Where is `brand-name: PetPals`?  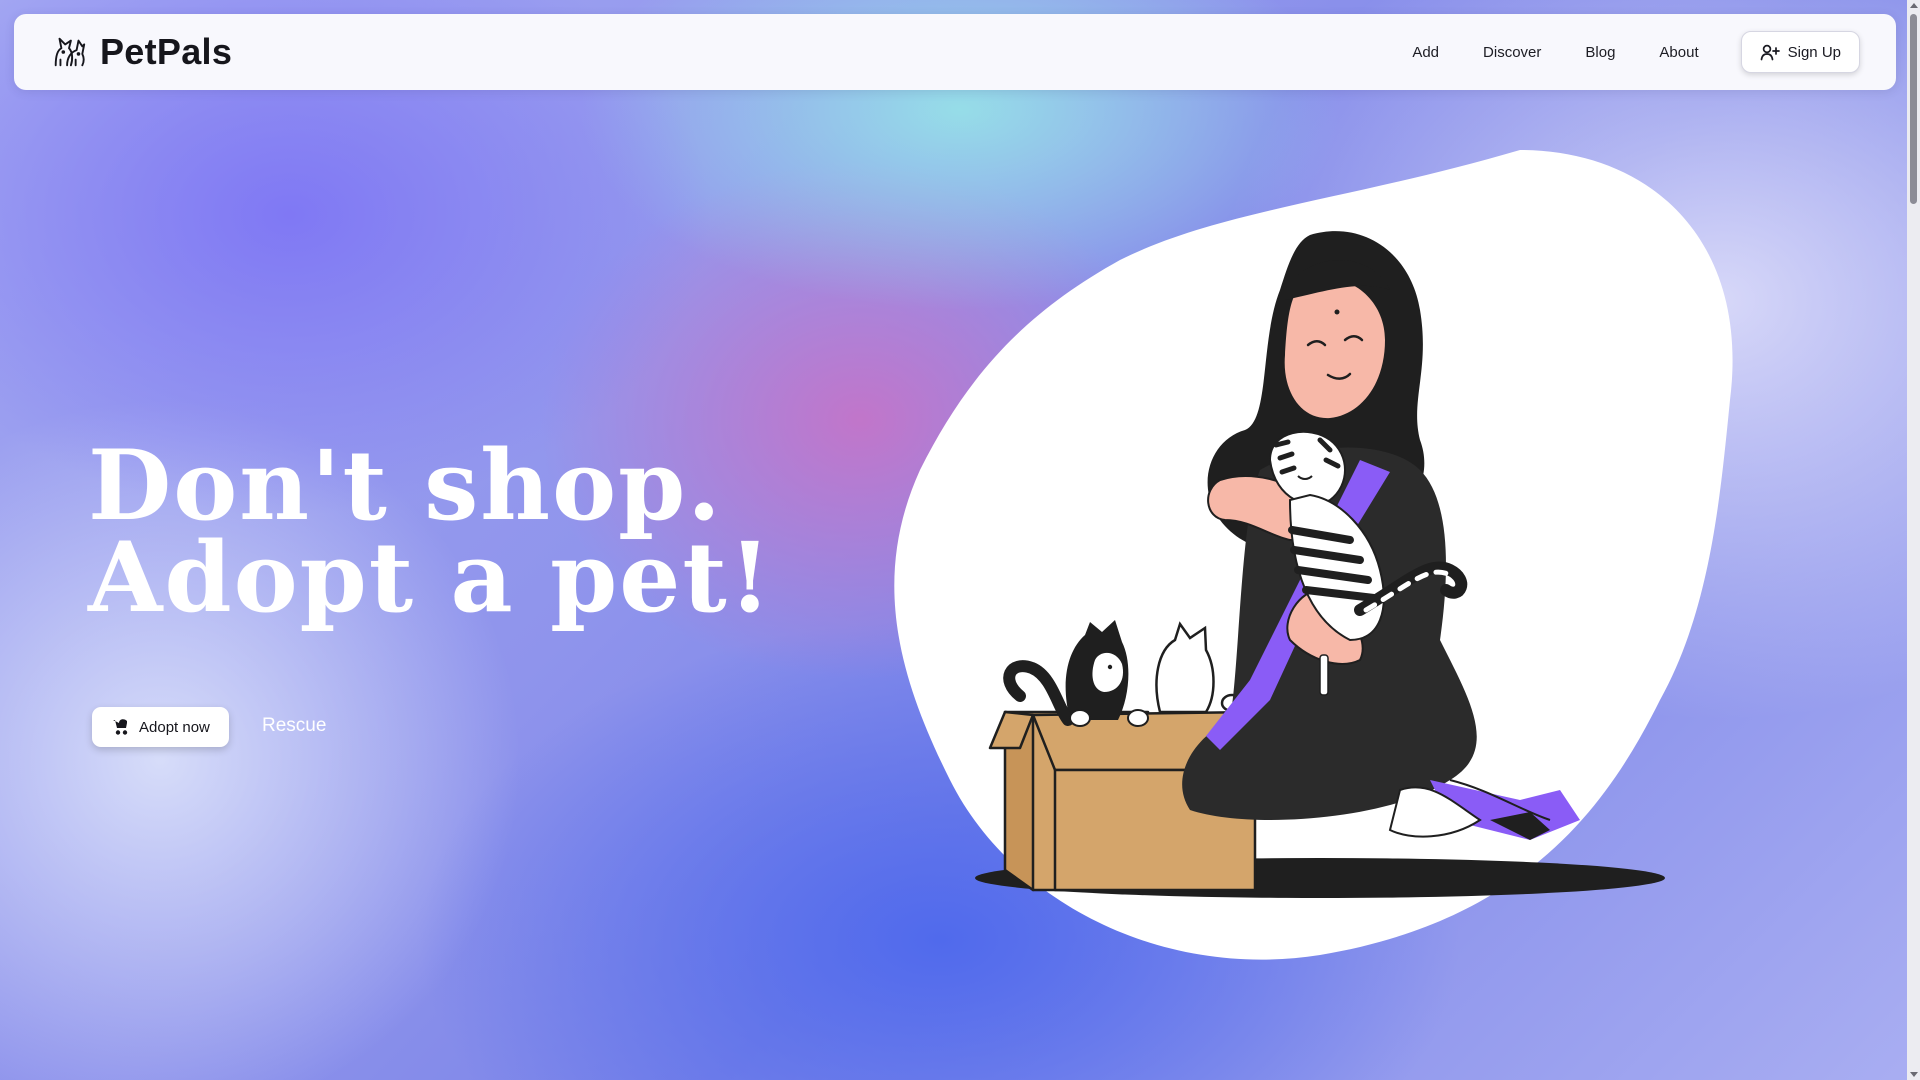 brand-name: PetPals is located at coordinates (166, 51).